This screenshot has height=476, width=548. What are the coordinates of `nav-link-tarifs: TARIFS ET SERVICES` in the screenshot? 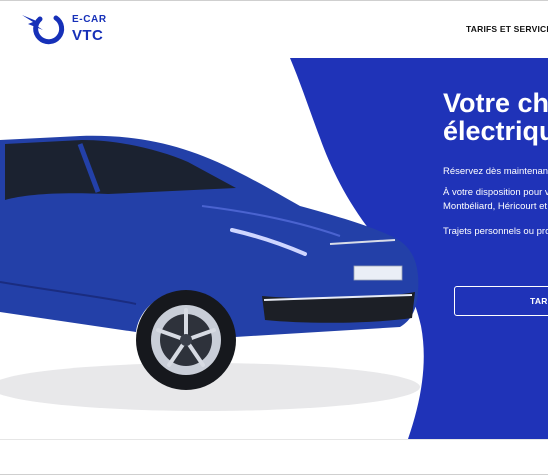 It's located at (507, 29).